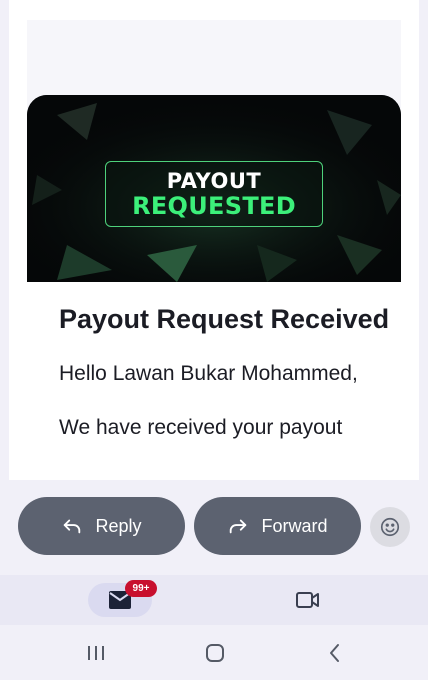 This screenshot has height=680, width=428. What do you see at coordinates (238, 526) in the screenshot?
I see `forward-icon` at bounding box center [238, 526].